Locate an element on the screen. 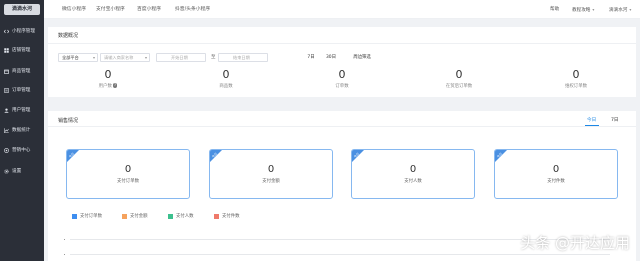 This screenshot has height=261, width=640. sidebar-item-orders: 订单管理 is located at coordinates (22, 90).